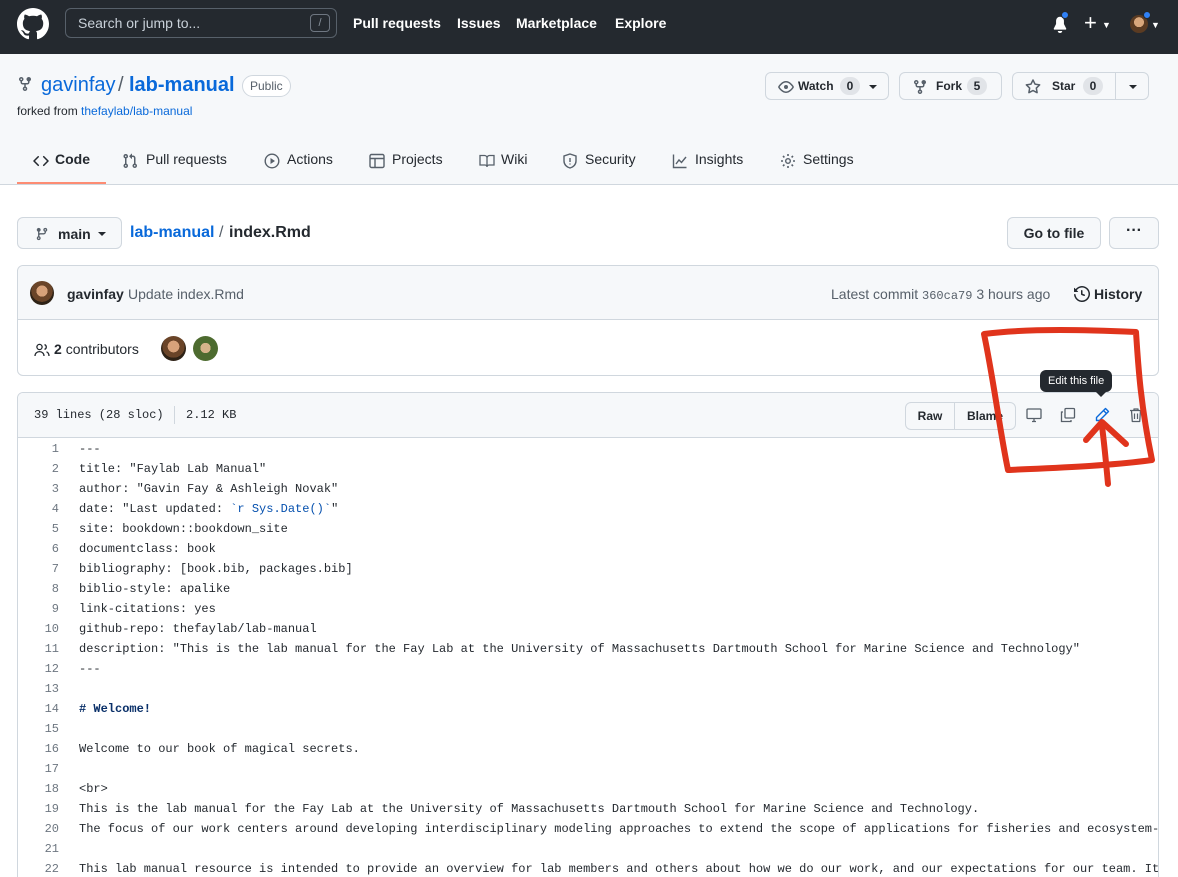  Describe the element at coordinates (38, 749) in the screenshot. I see `line-number: 16` at that location.